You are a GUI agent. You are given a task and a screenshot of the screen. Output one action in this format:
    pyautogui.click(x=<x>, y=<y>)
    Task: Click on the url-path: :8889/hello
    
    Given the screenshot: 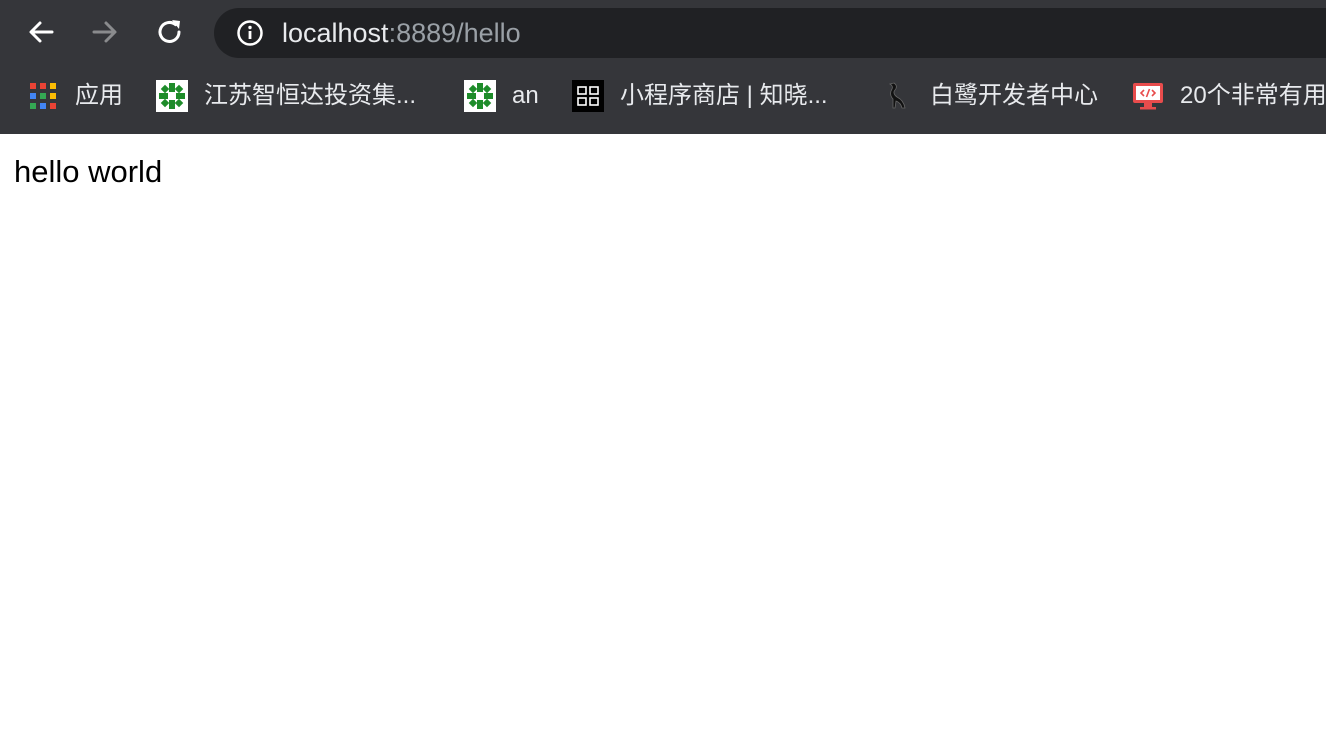 What is the action you would take?
    pyautogui.click(x=454, y=33)
    